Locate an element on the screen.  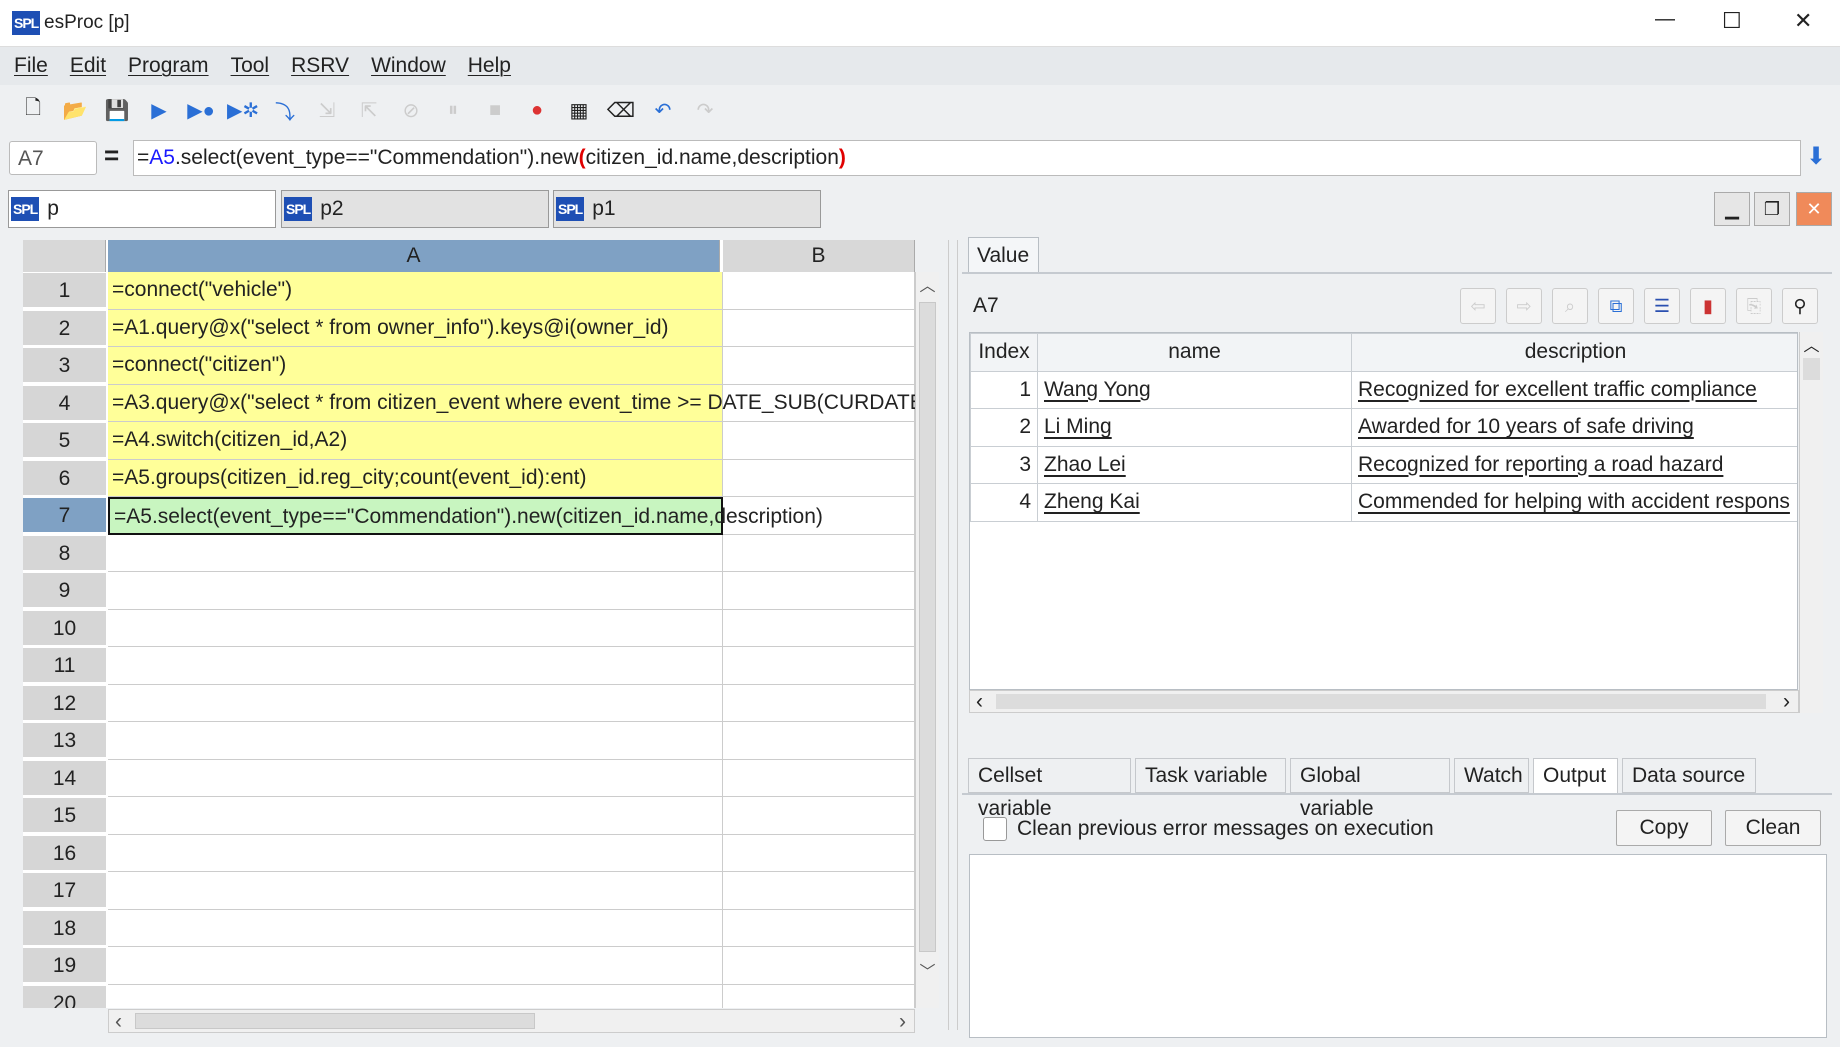
cell-b10 is located at coordinates (819, 628).